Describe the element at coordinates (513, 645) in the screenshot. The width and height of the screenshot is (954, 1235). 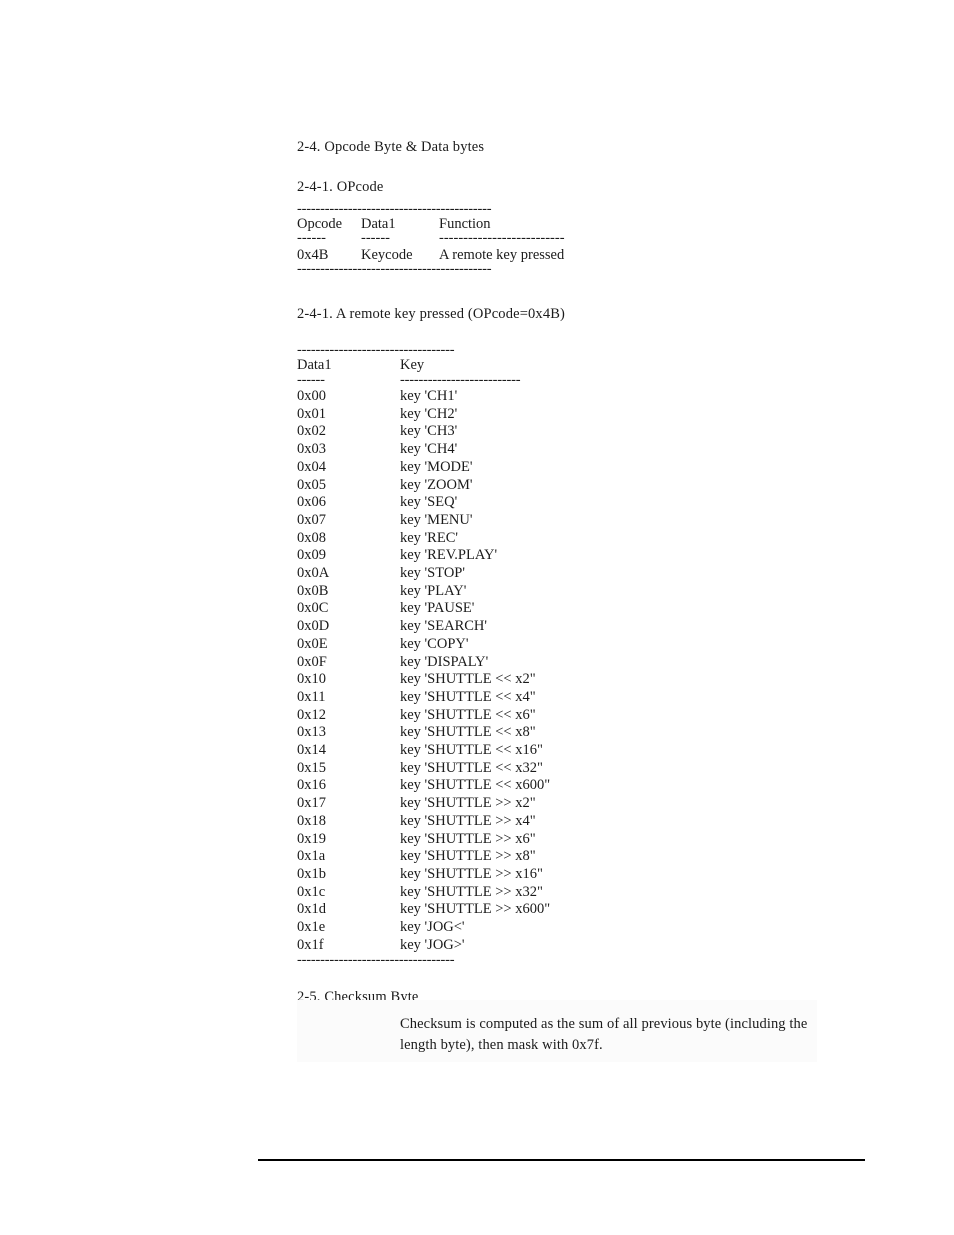
I see `key-table-row: 0x0E key 'COPY'` at that location.